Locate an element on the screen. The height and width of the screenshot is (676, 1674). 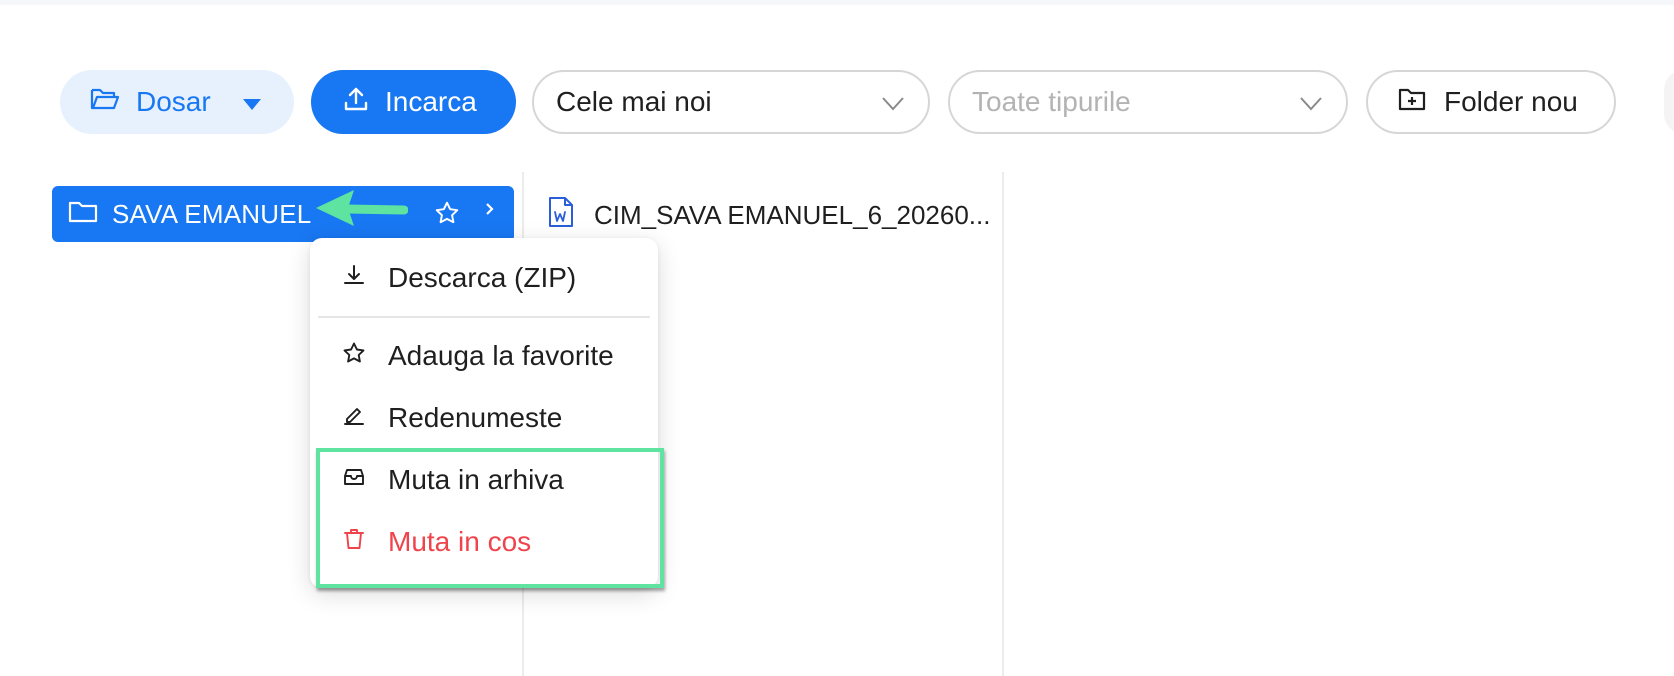
annotation-highlight-box is located at coordinates (490, 518).